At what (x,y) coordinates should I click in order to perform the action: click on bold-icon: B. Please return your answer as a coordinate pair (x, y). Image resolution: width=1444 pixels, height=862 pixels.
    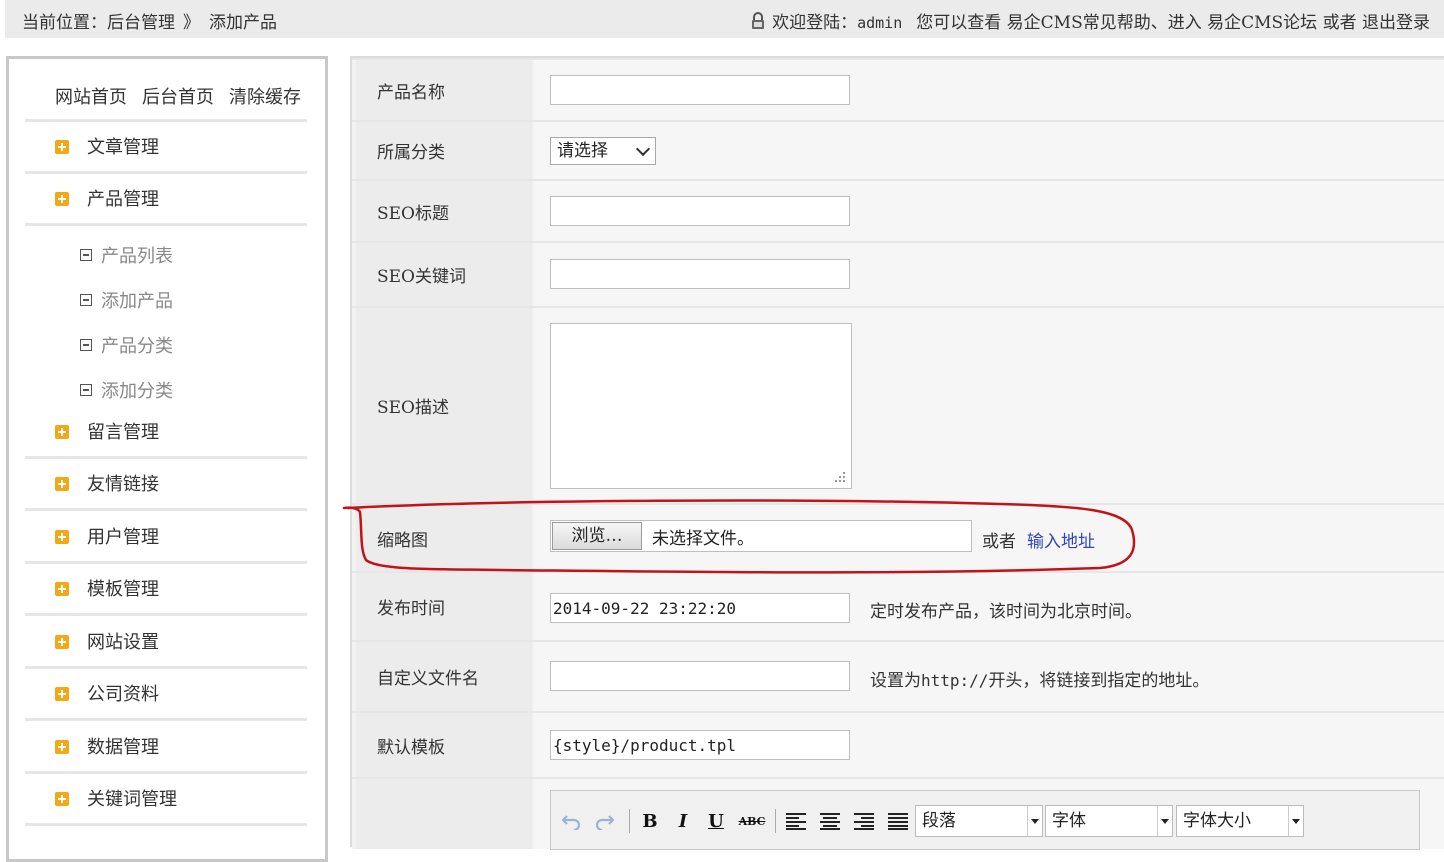
    Looking at the image, I should click on (650, 821).